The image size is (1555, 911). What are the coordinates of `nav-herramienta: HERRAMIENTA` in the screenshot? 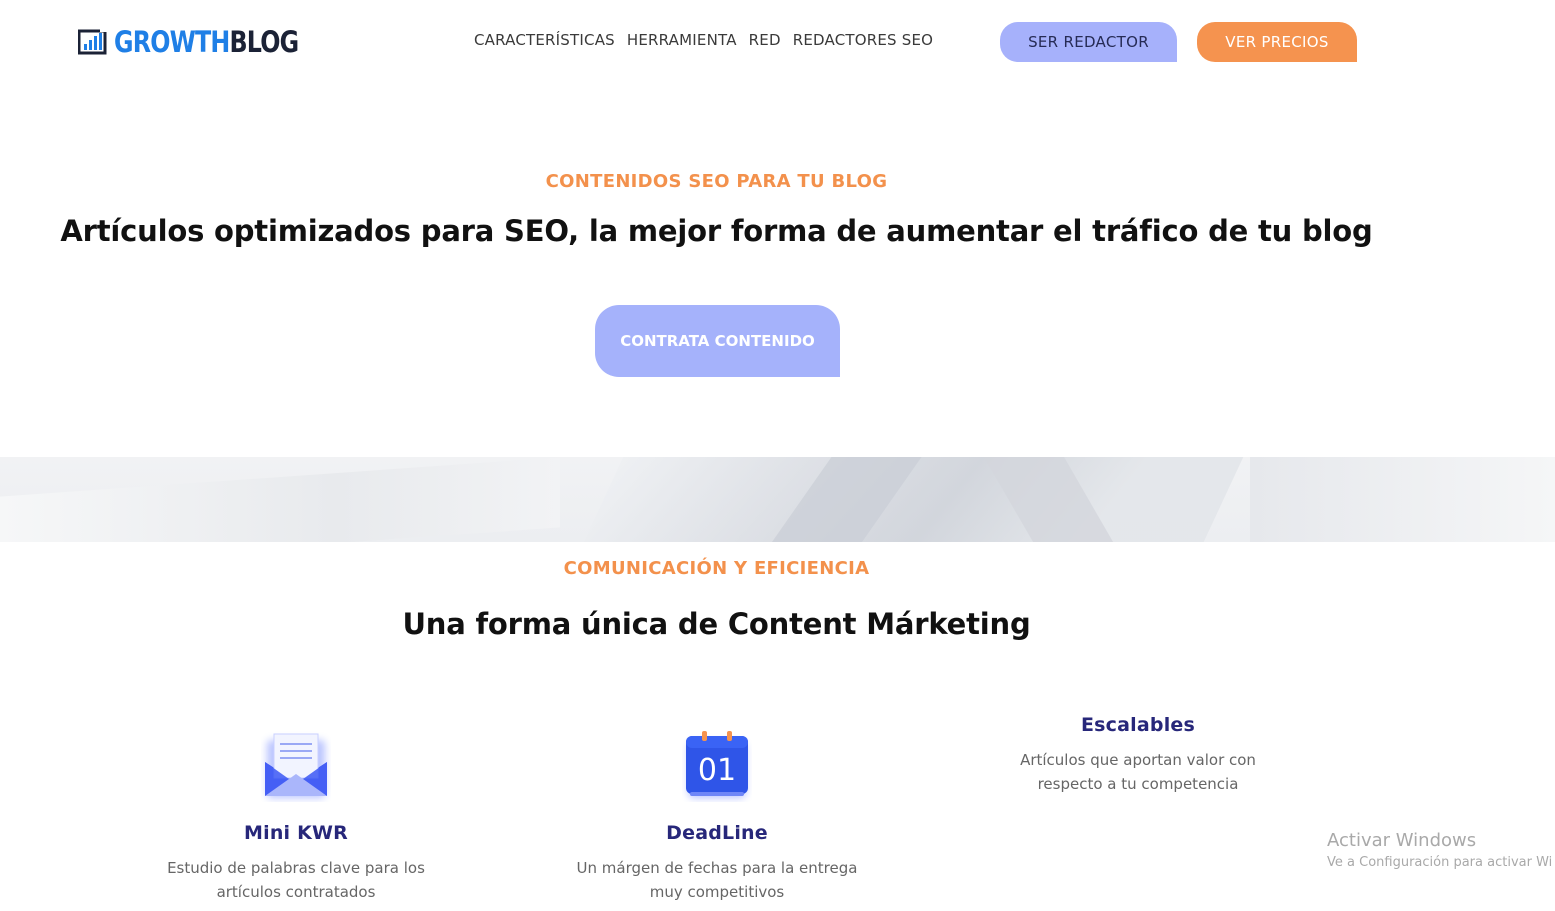 It's located at (682, 40).